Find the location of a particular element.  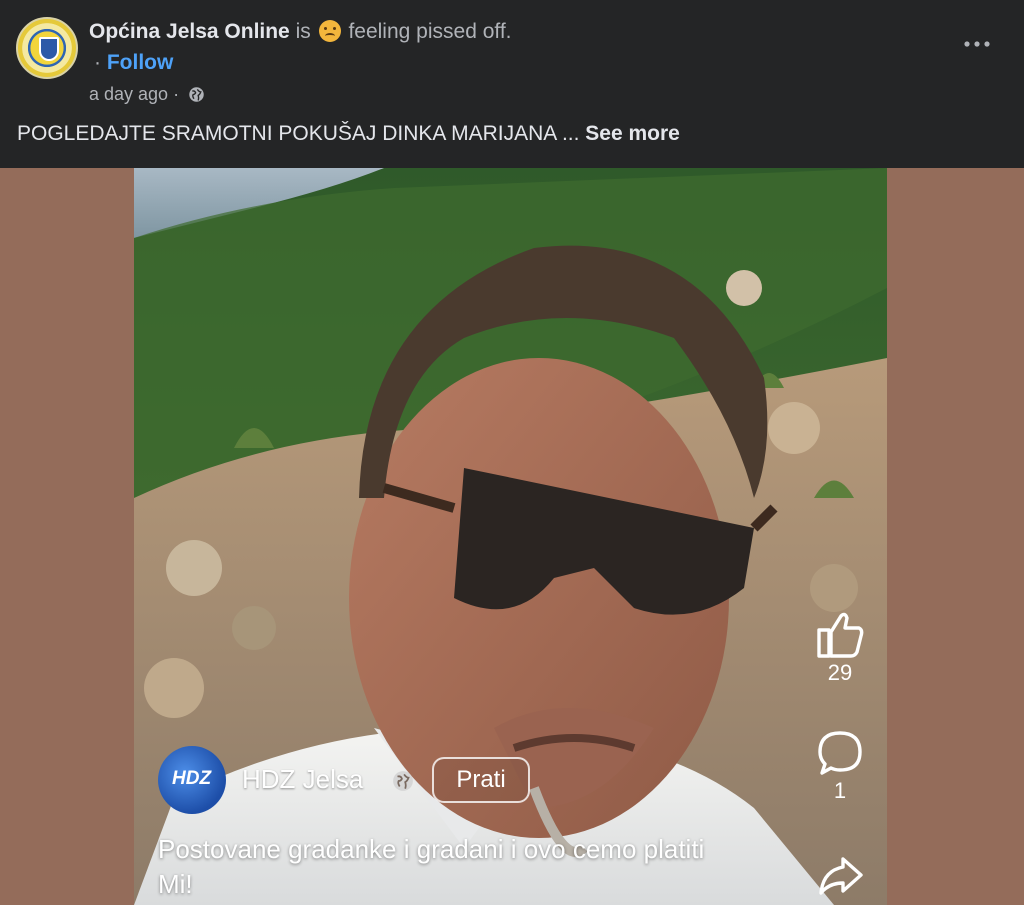

is-text: is is located at coordinates (303, 31).